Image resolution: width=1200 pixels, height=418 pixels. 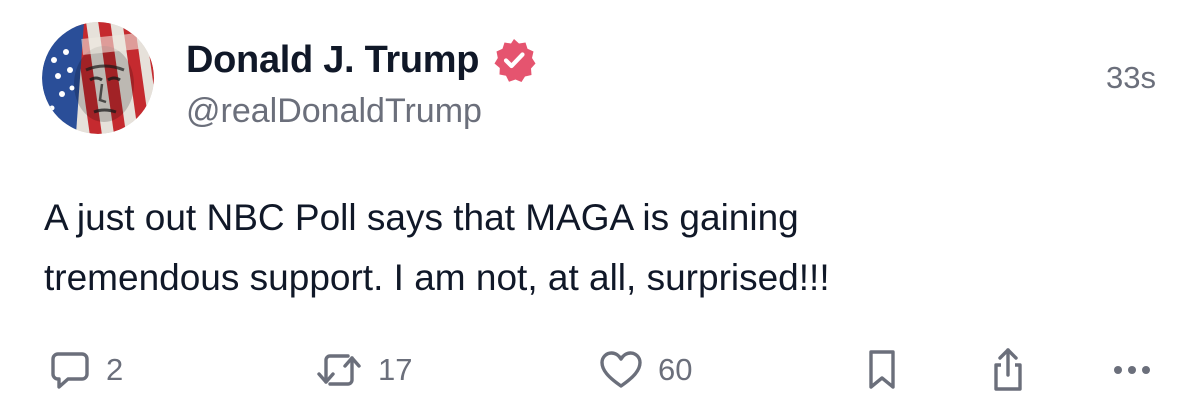 I want to click on repost-arrows-icon, so click(x=339, y=370).